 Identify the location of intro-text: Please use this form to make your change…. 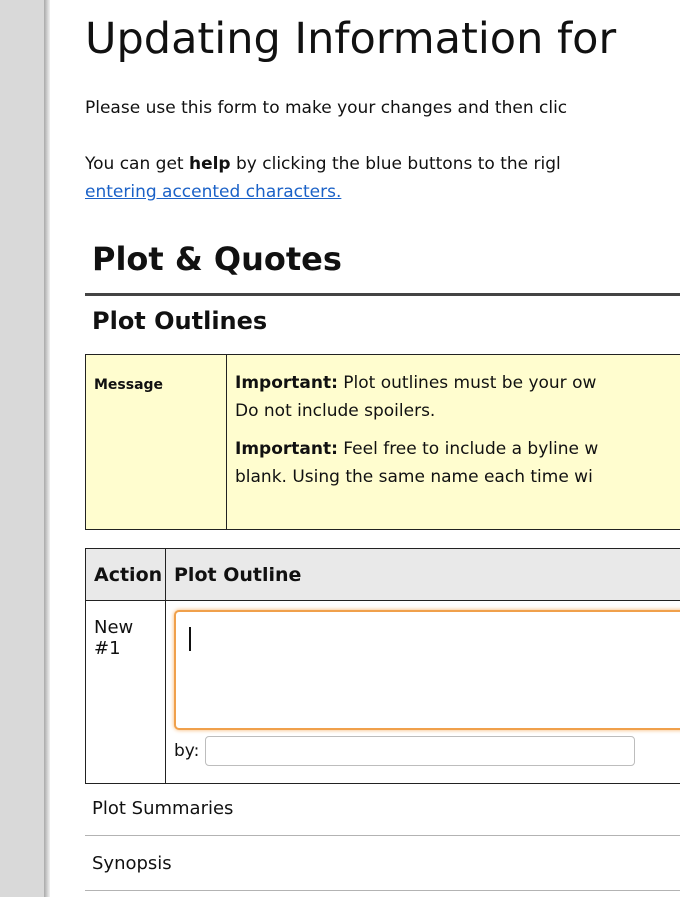
(326, 108).